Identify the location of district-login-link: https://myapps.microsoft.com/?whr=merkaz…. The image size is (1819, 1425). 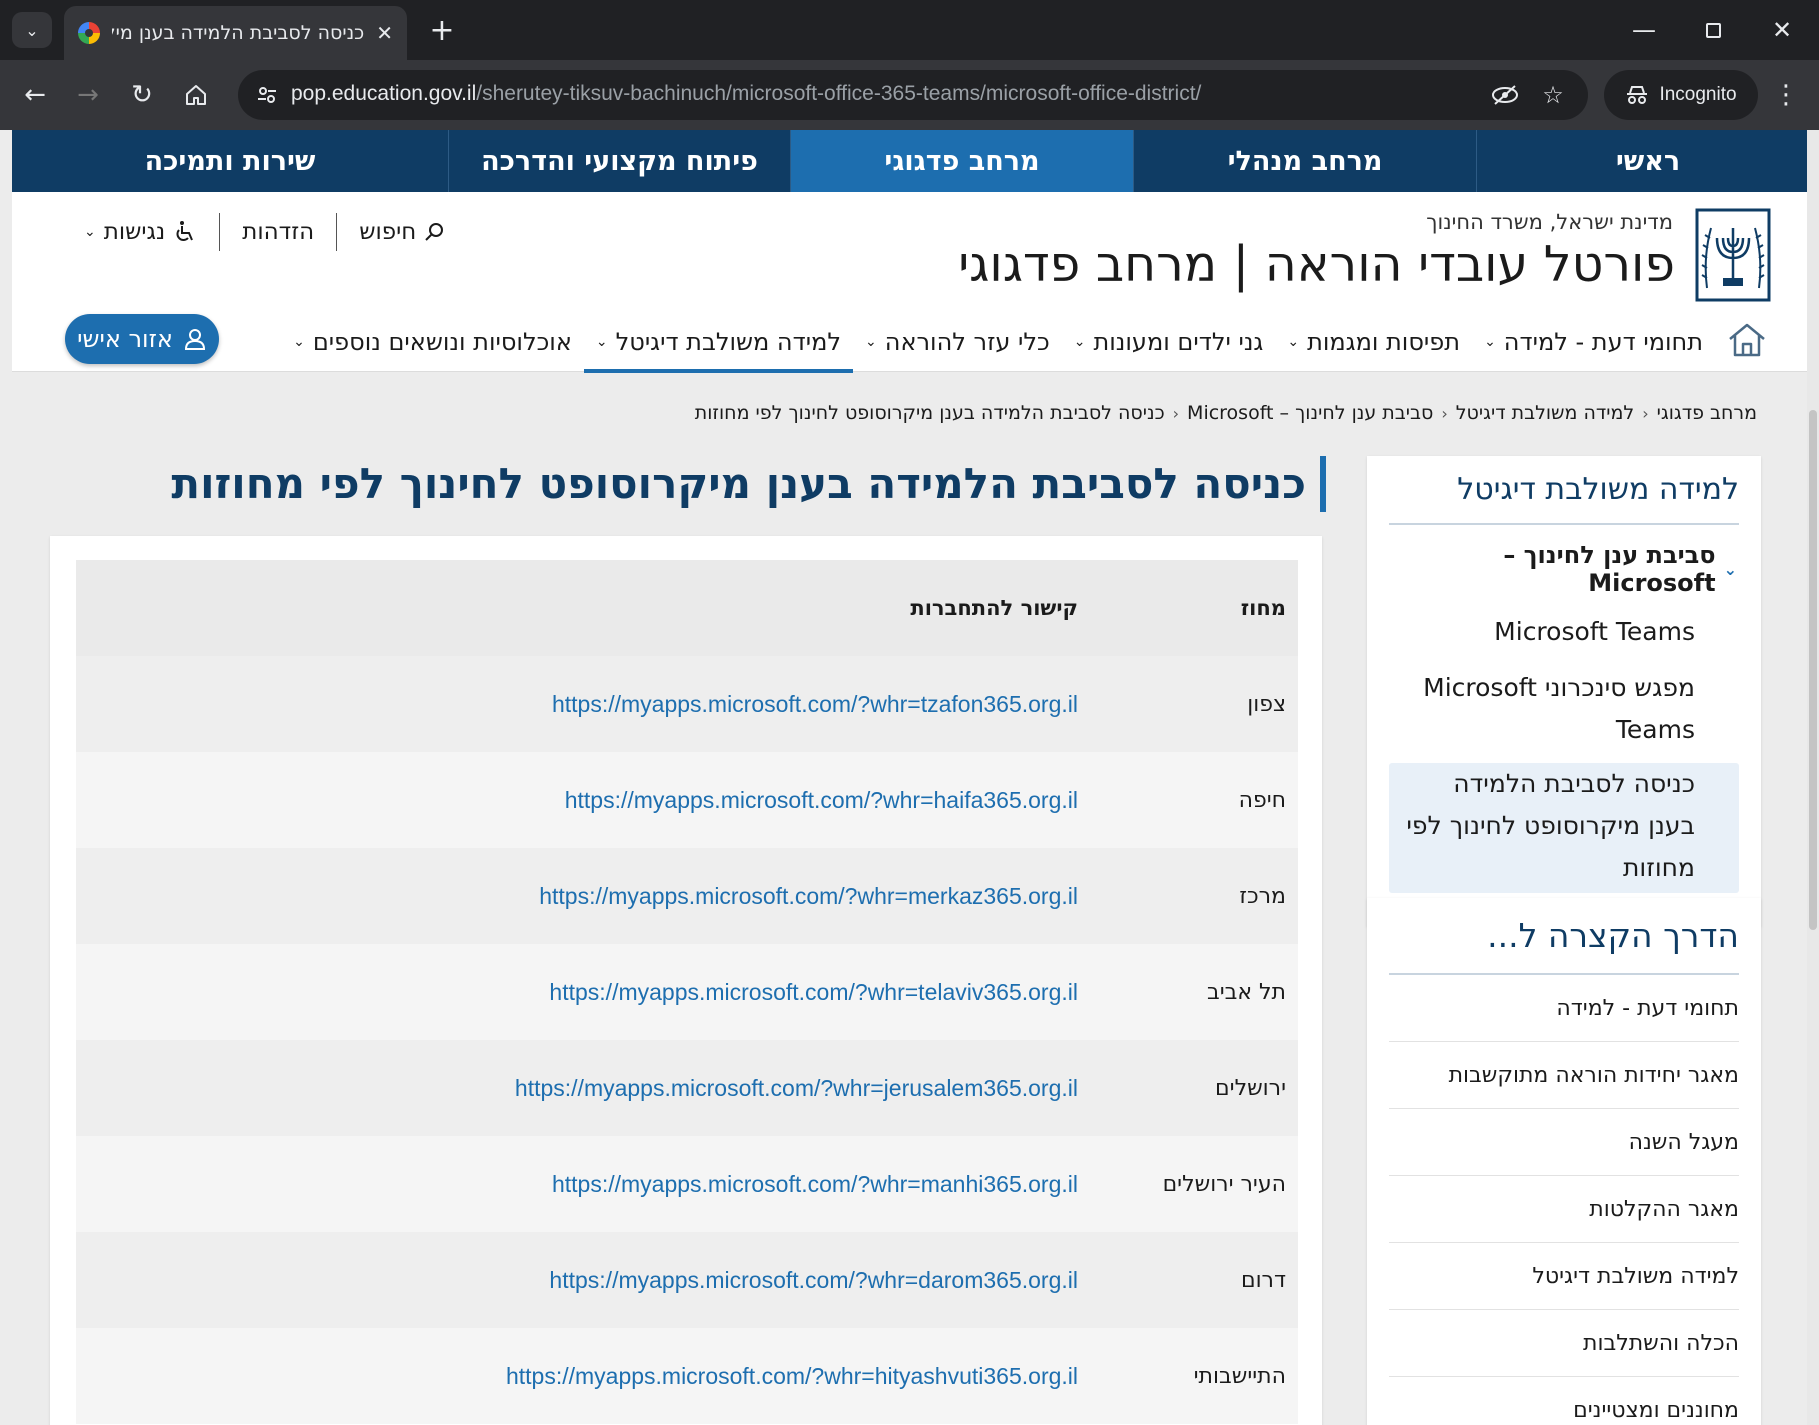
(577, 896).